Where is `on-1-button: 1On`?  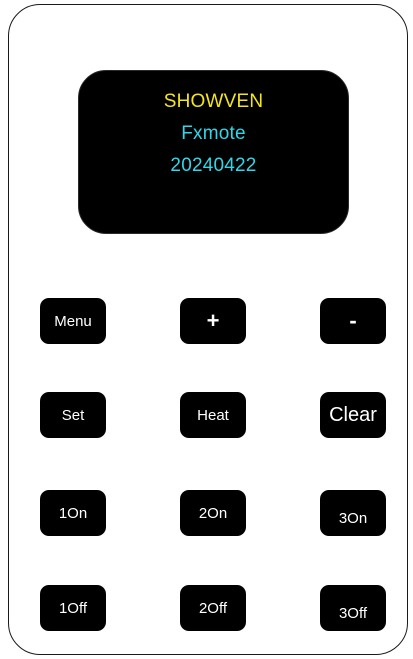
on-1-button: 1On is located at coordinates (73, 513).